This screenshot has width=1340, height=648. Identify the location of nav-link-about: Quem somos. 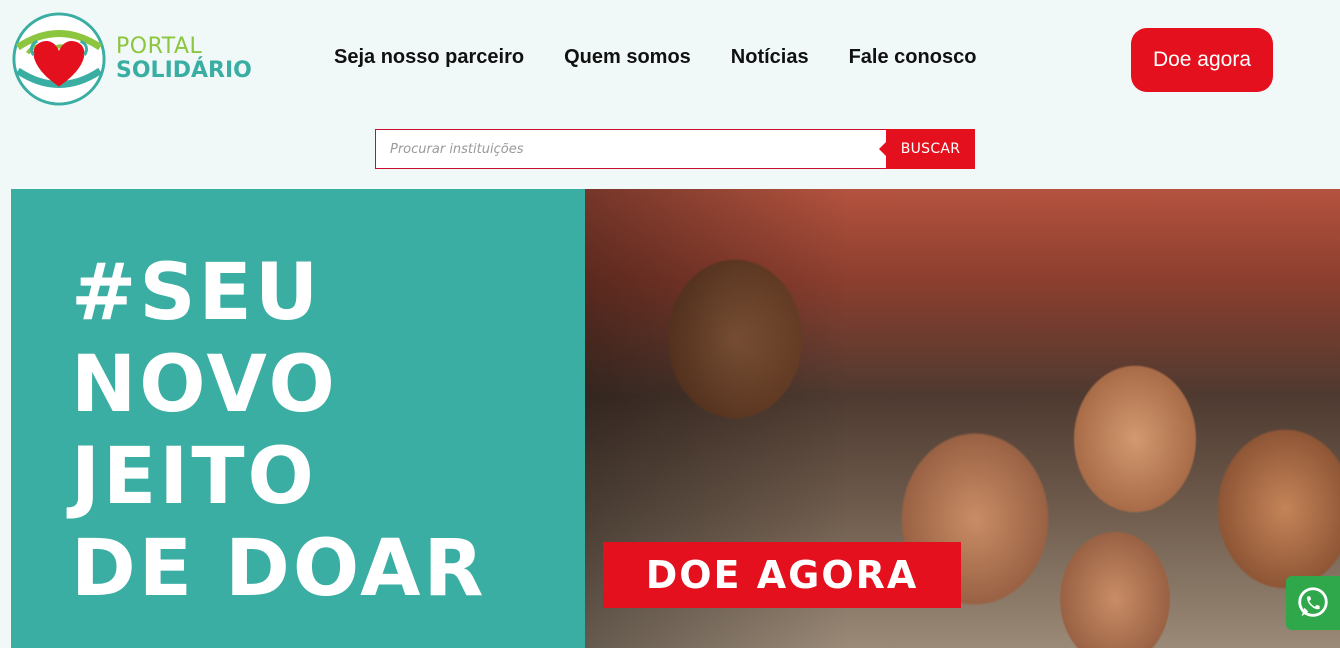
(627, 57).